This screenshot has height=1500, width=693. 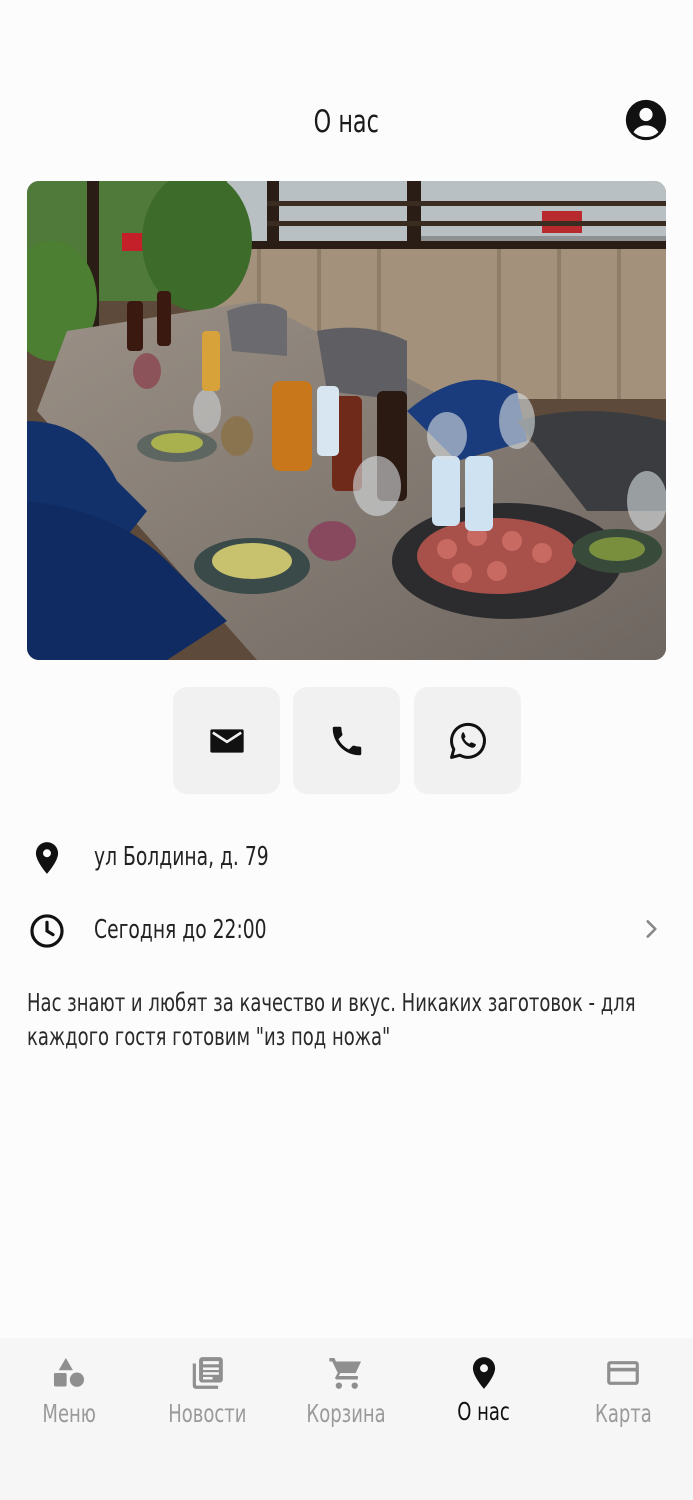 I want to click on app-header: О нас, so click(x=346, y=122).